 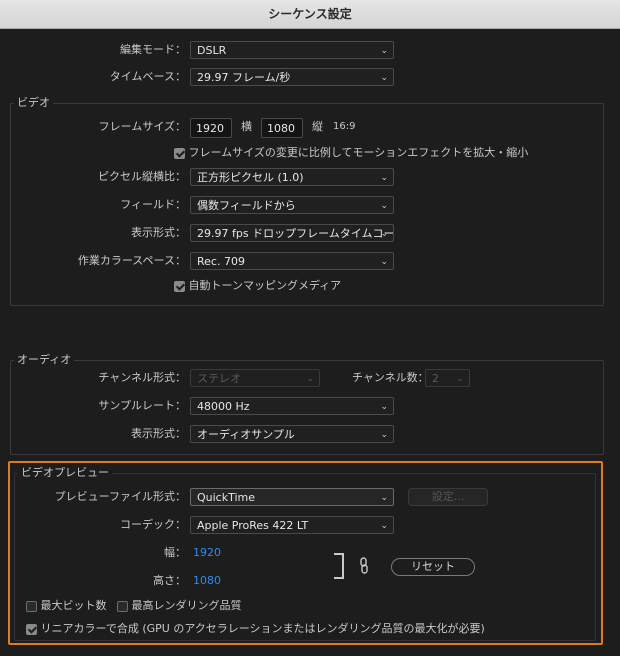 I want to click on aspect-ratio: 16:9, so click(x=344, y=126).